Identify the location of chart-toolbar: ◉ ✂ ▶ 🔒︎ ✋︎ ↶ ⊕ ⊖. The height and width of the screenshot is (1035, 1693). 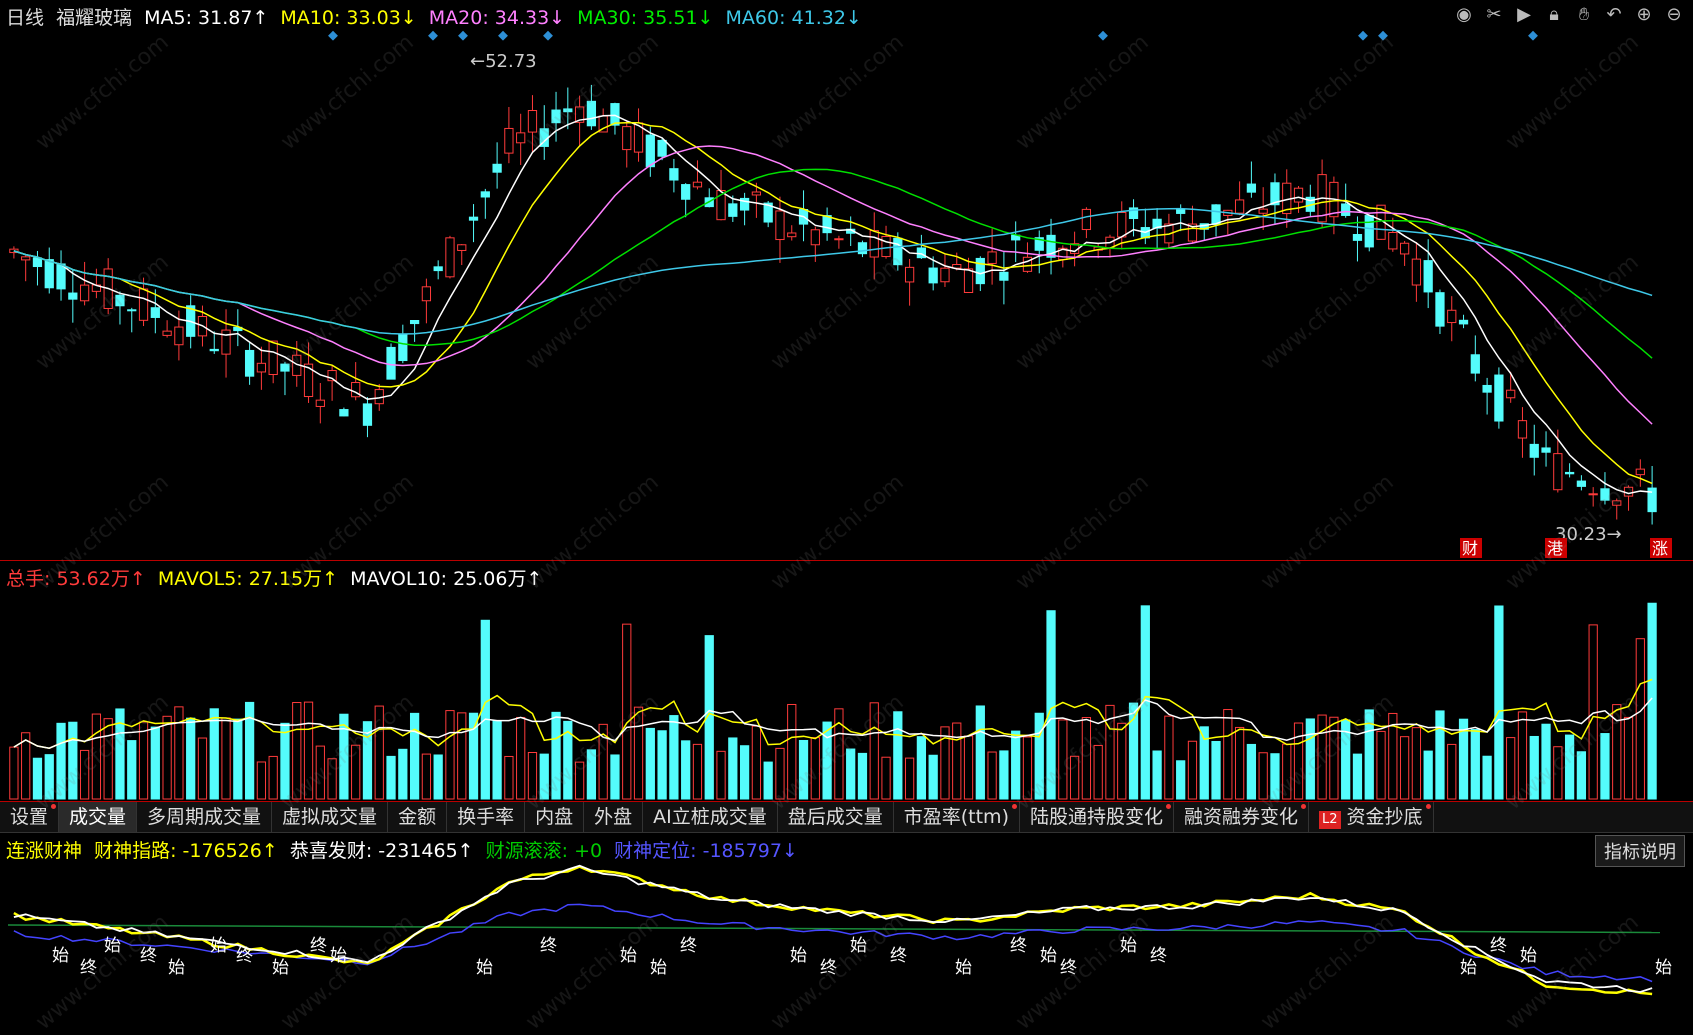
(1569, 15).